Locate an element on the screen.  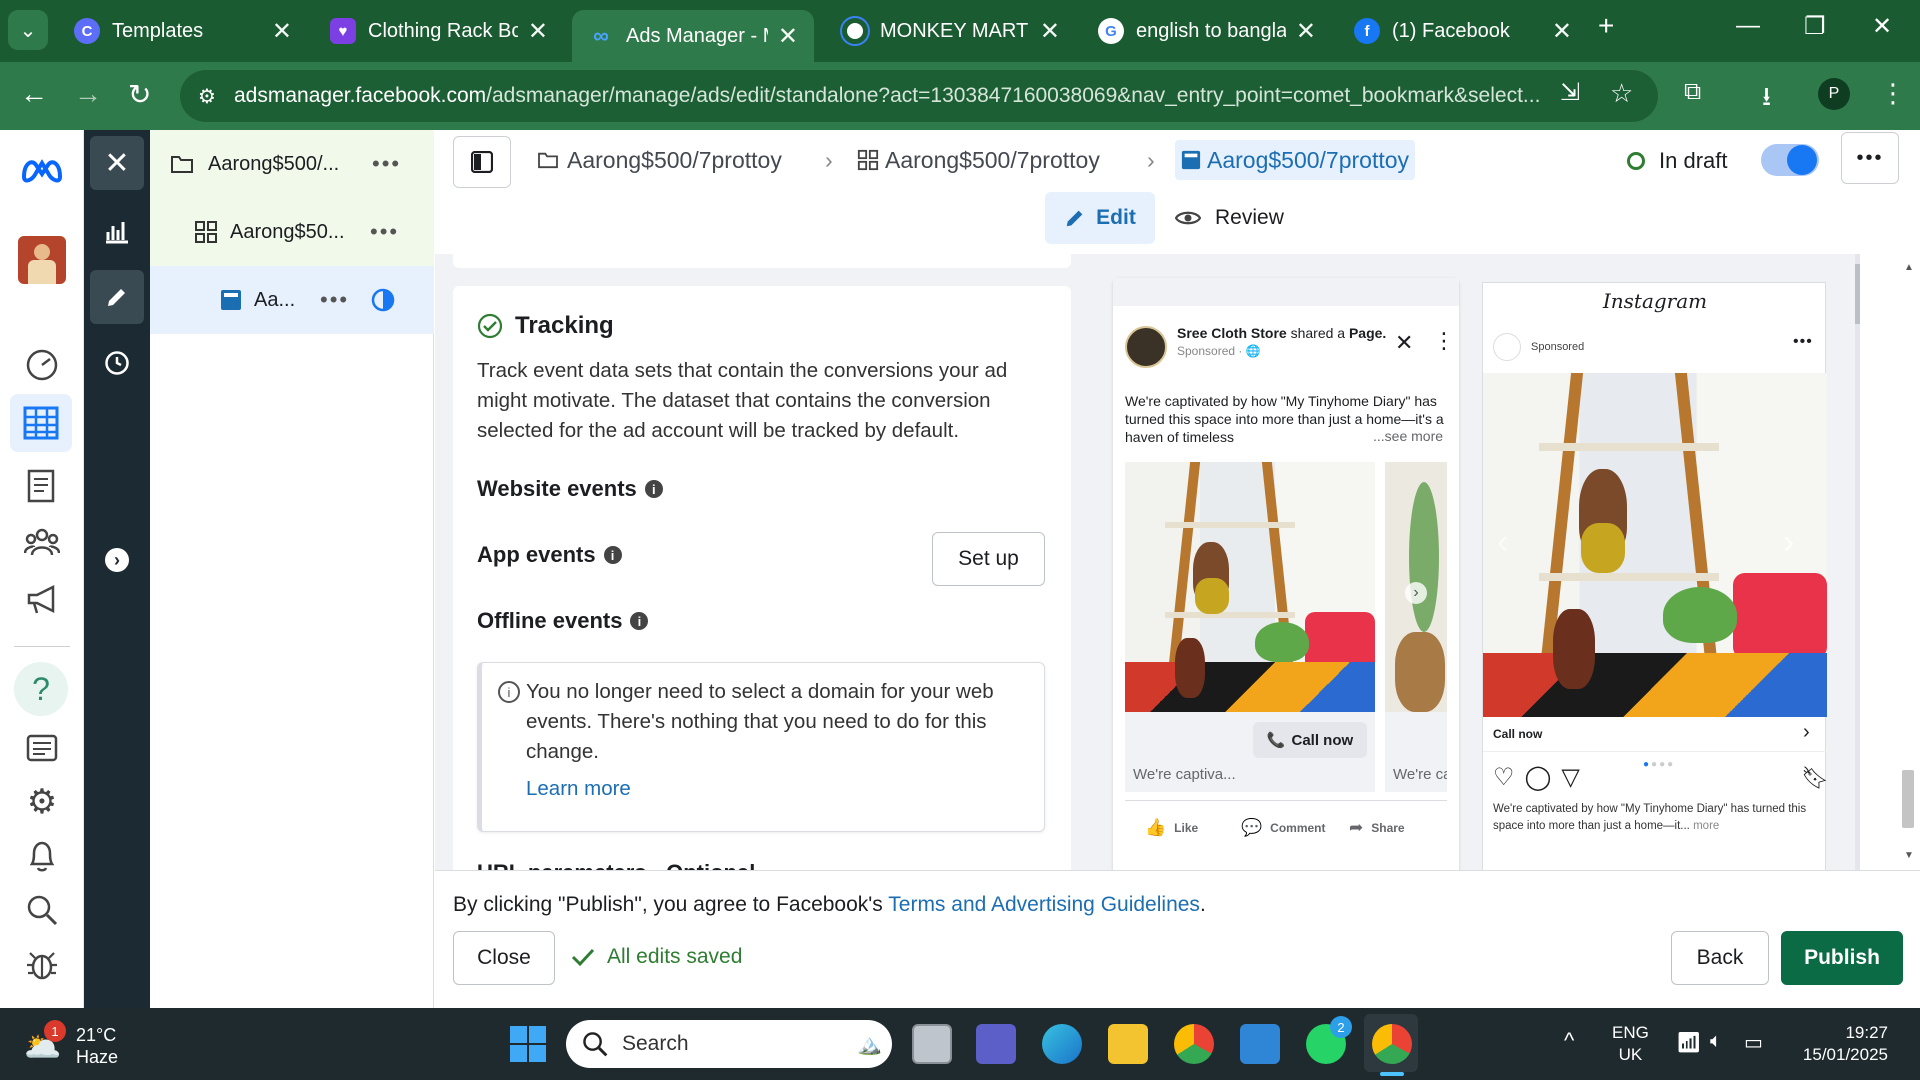
edge-icon is located at coordinates (1062, 1044).